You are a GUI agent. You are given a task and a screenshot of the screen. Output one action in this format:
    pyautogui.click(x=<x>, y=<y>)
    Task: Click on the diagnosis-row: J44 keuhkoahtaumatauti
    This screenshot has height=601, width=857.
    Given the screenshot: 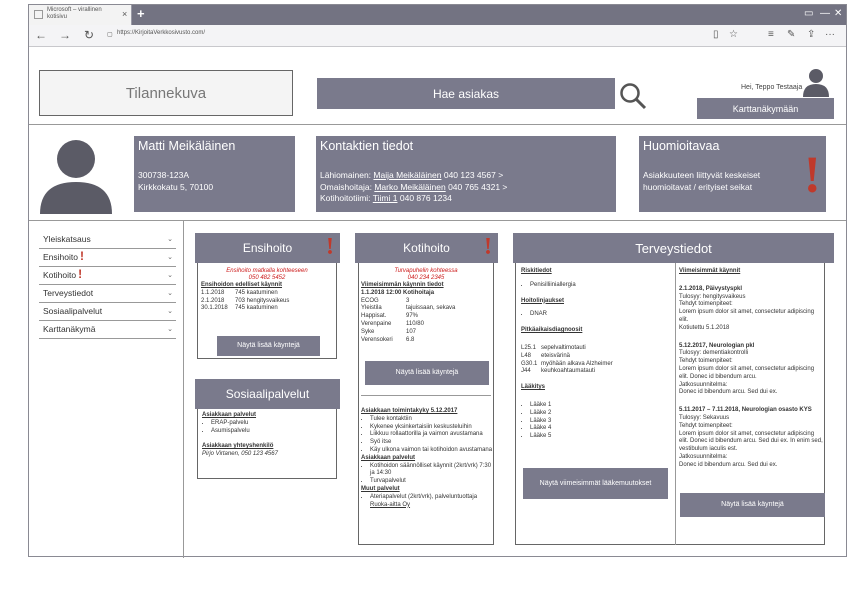 What is the action you would take?
    pyautogui.click(x=596, y=372)
    